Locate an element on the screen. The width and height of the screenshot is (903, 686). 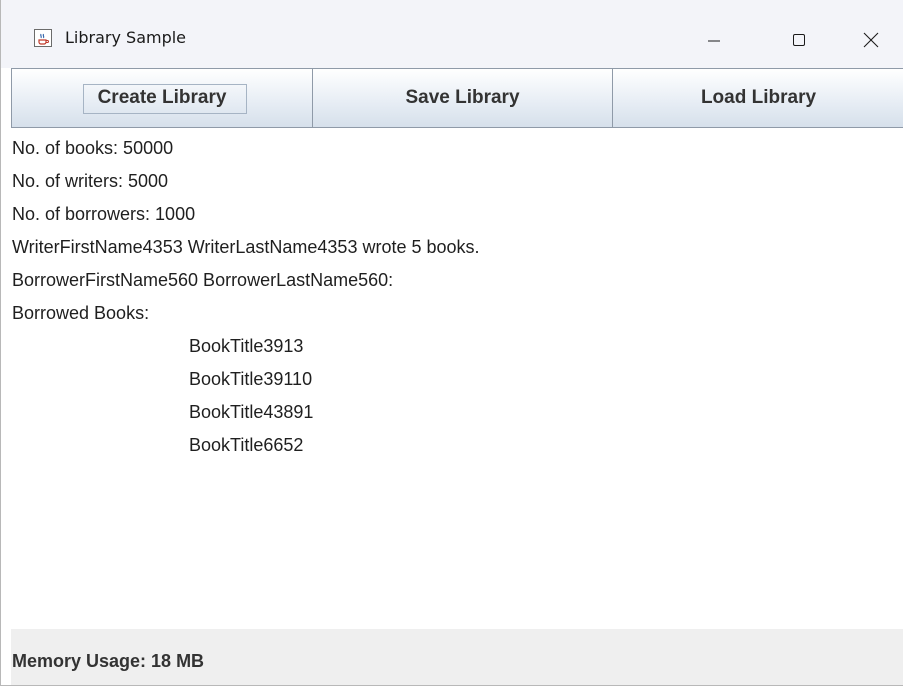
load-library-label: Load Library is located at coordinates (758, 97).